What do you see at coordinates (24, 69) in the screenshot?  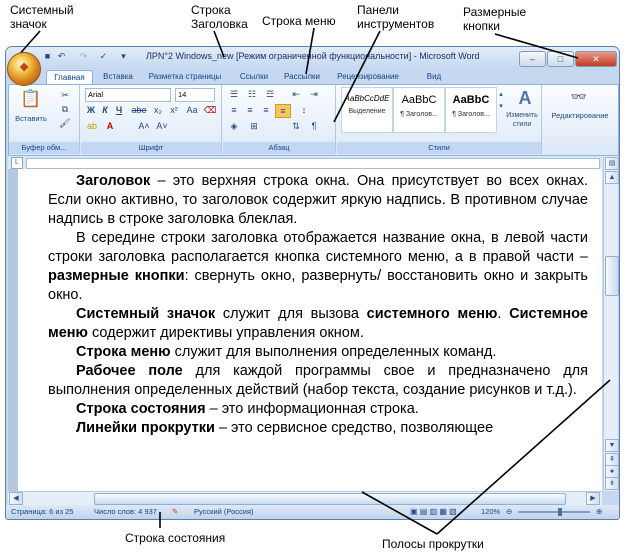 I see `office-button: ❖` at bounding box center [24, 69].